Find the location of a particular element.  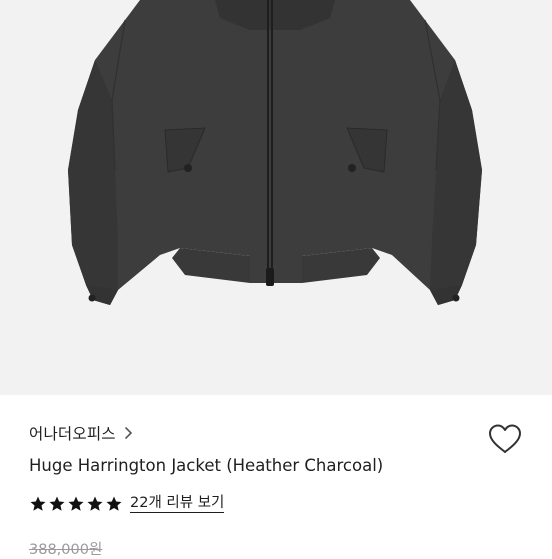

chevron-right-icon is located at coordinates (128, 433).